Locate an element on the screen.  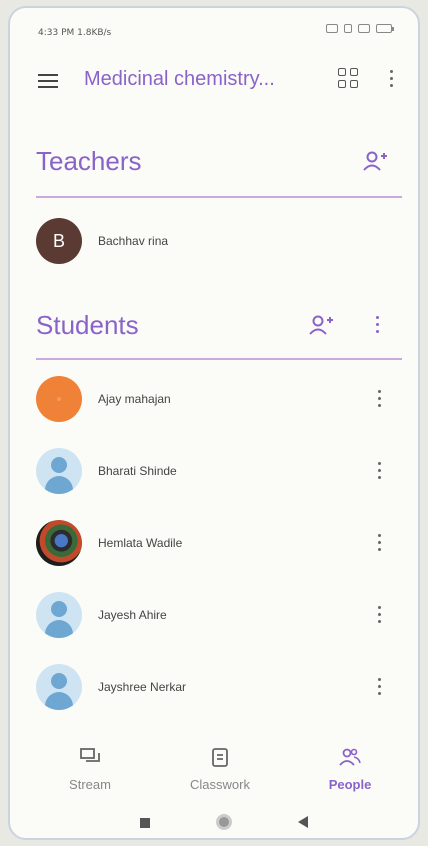
student-row: Jayshree Nerkar is located at coordinates (216, 691).